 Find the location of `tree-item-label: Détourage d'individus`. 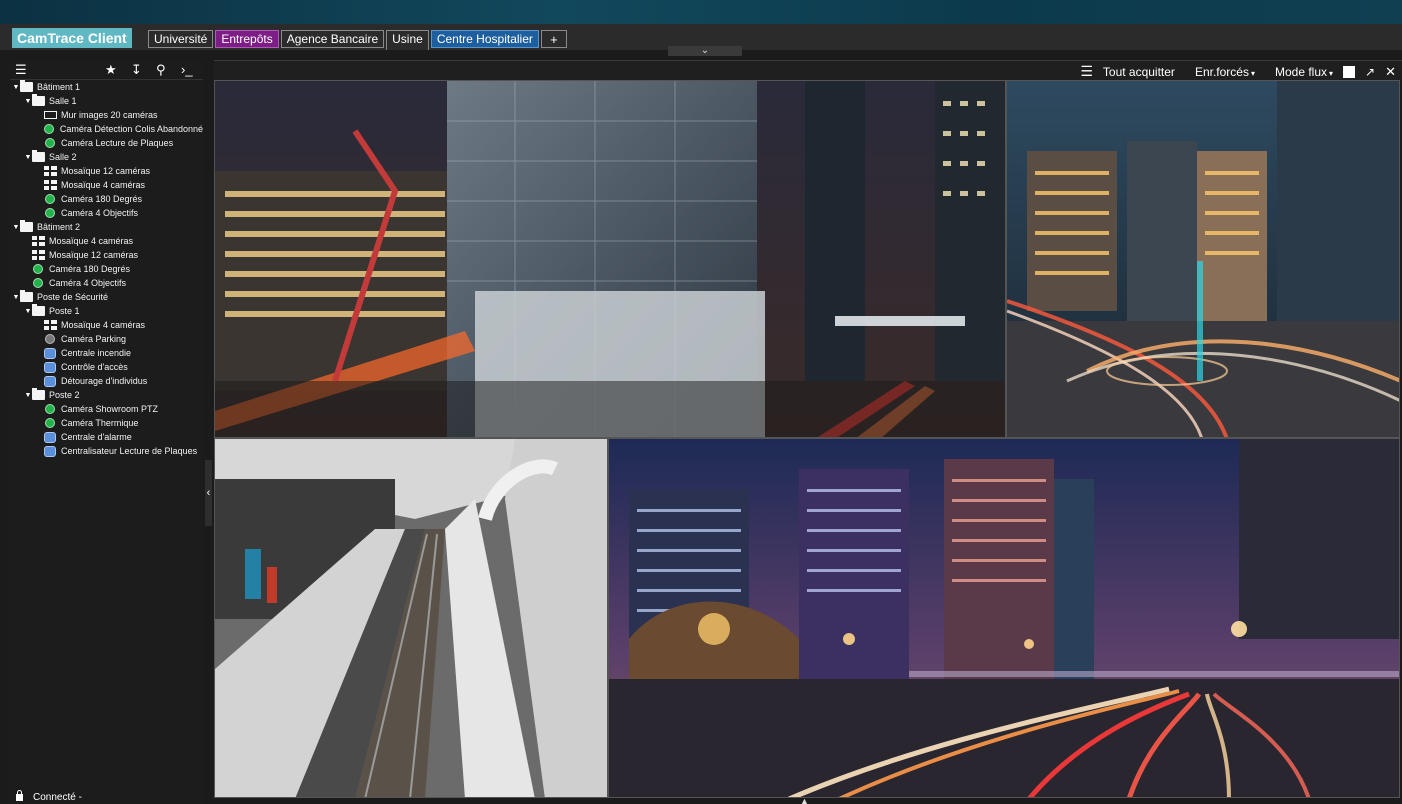

tree-item-label: Détourage d'individus is located at coordinates (104, 381).